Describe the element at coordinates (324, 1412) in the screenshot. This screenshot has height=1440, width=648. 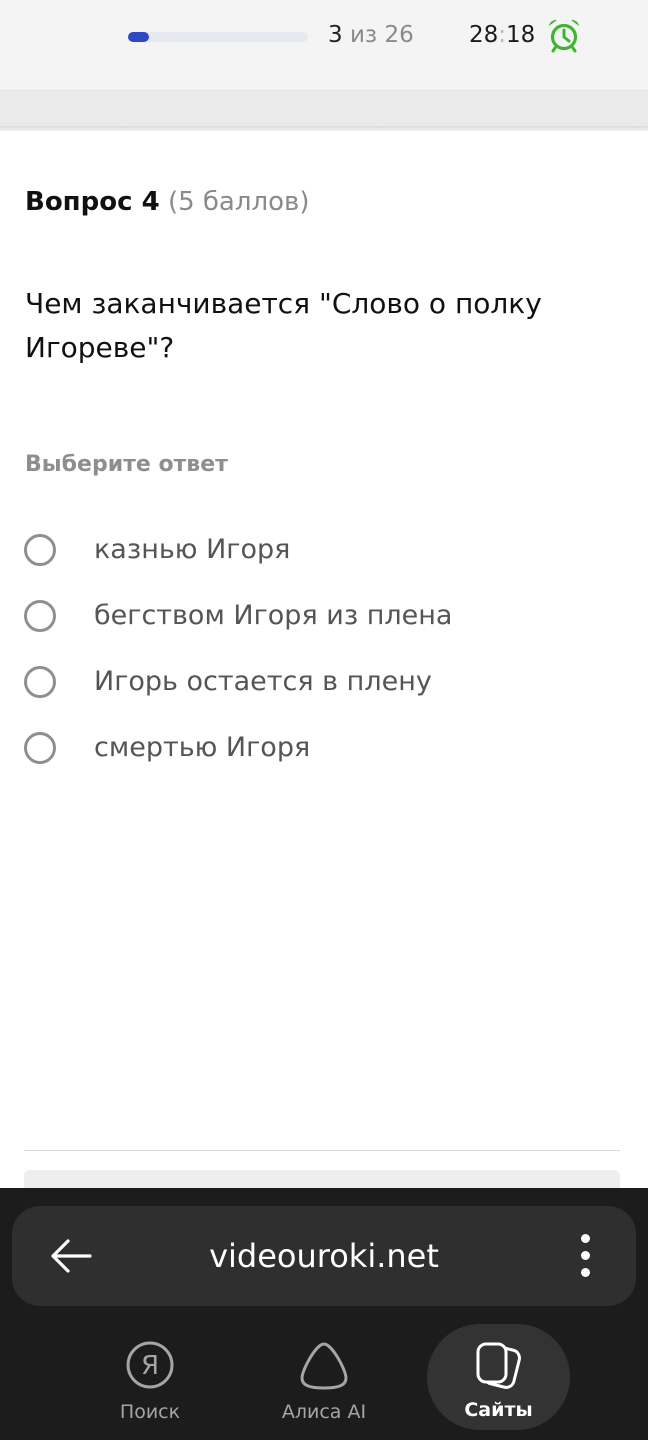
I see `nav-label: Алиса AI` at that location.